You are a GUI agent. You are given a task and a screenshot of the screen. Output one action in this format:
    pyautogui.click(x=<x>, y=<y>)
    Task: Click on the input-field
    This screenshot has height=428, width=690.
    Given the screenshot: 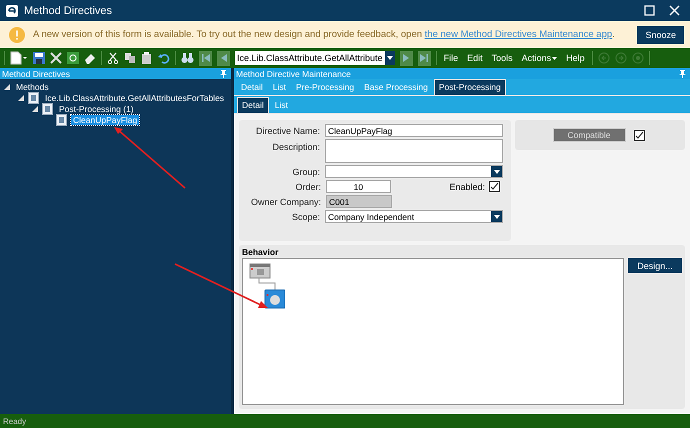 What is the action you would take?
    pyautogui.click(x=414, y=151)
    